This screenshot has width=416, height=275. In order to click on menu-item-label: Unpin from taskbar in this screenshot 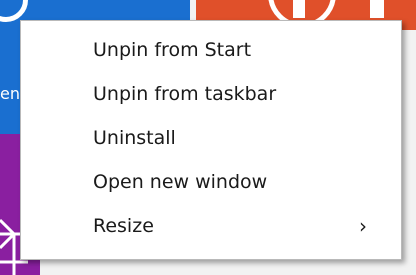, I will do `click(185, 94)`.